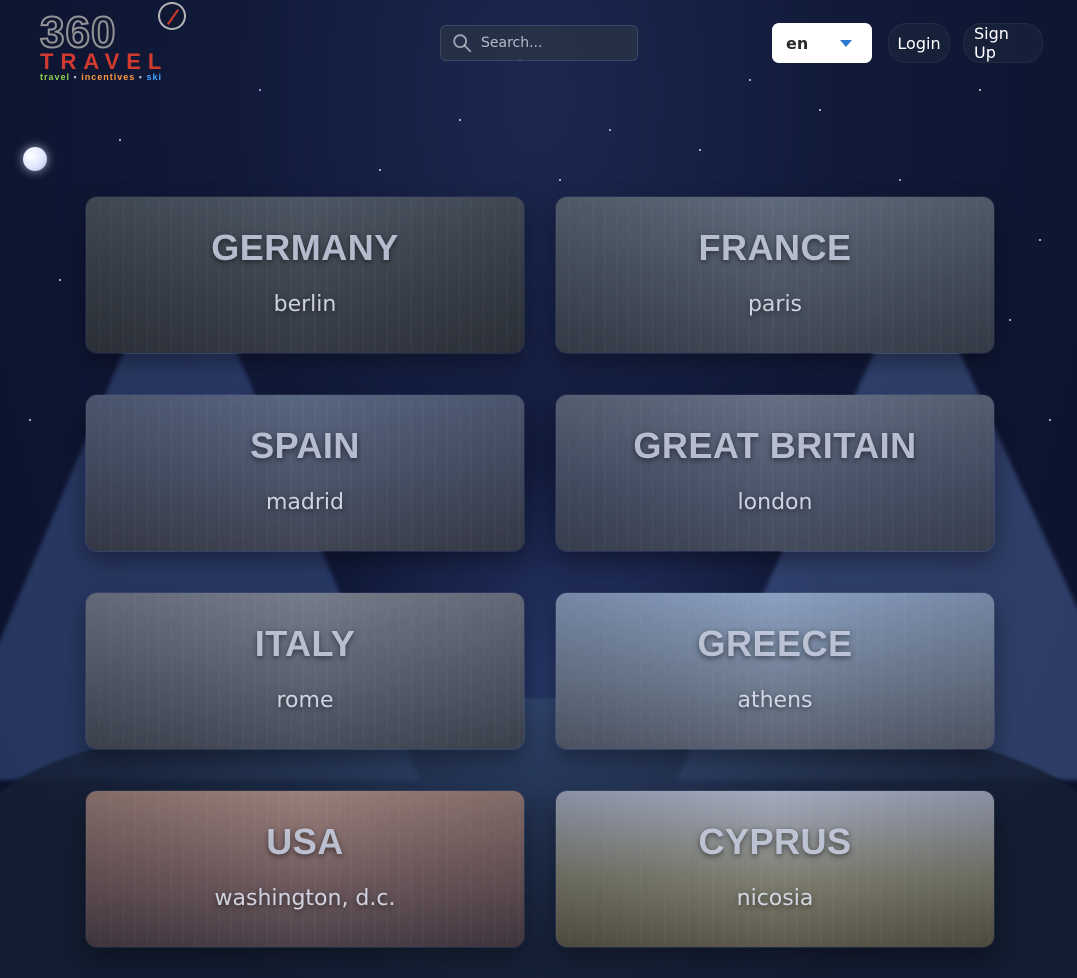  What do you see at coordinates (775, 445) in the screenshot?
I see `destination-country: GREAT BRITAIN` at bounding box center [775, 445].